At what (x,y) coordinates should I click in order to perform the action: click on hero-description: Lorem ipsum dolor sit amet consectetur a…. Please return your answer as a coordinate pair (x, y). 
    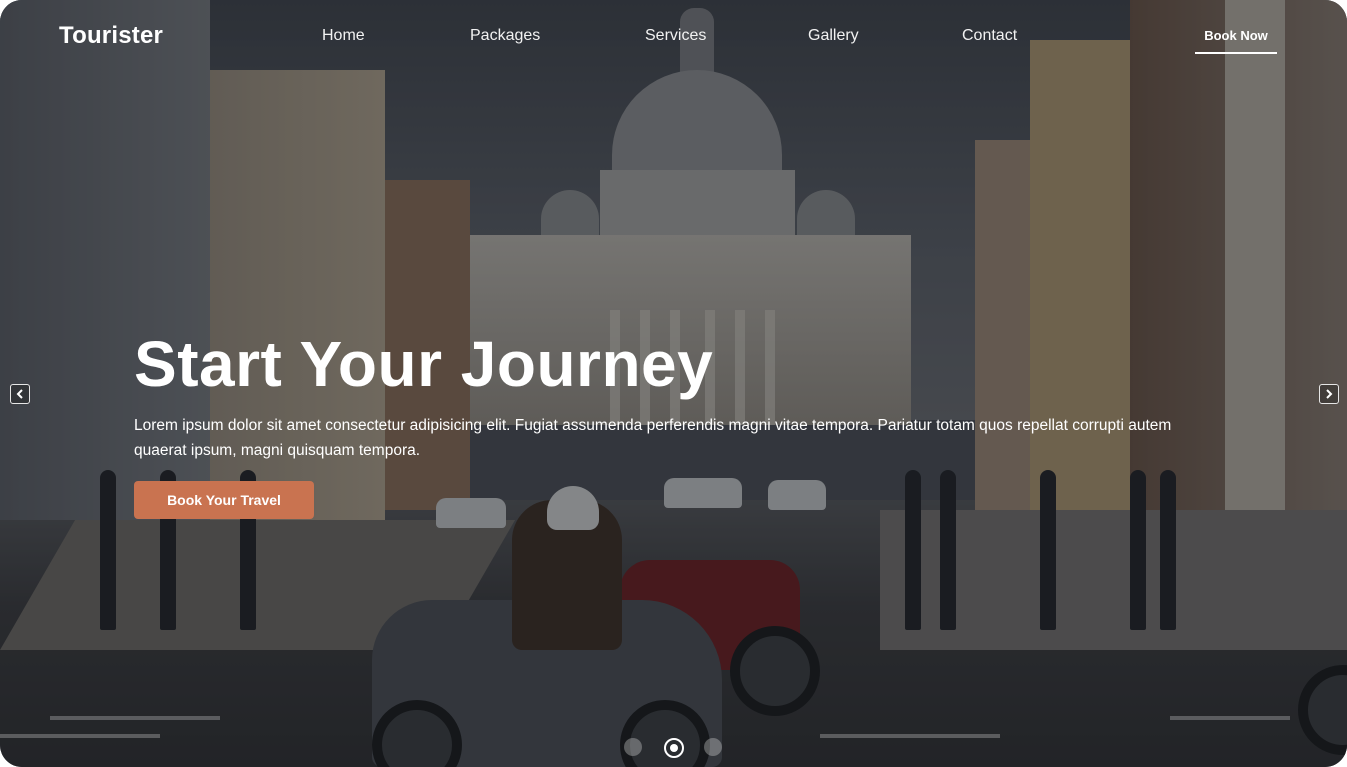
    Looking at the image, I should click on (653, 438).